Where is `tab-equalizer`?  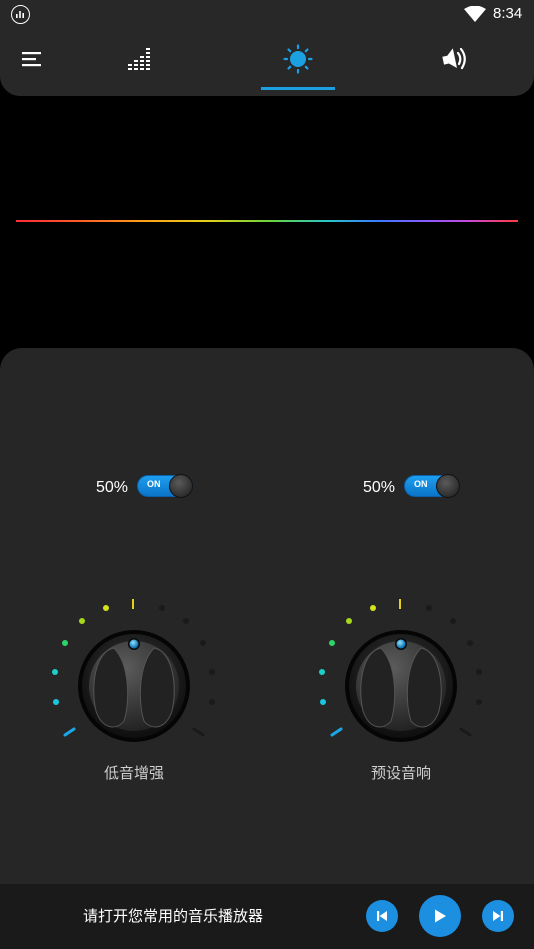 tab-equalizer is located at coordinates (140, 59).